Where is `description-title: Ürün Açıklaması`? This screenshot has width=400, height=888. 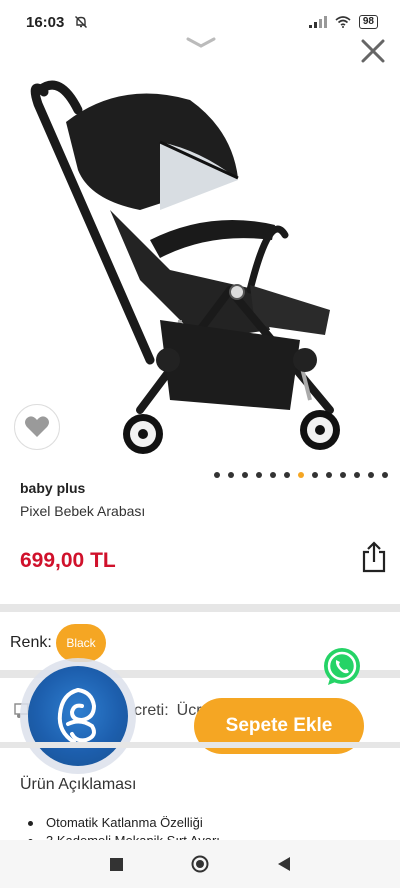
description-title: Ürün Açıklaması is located at coordinates (78, 784).